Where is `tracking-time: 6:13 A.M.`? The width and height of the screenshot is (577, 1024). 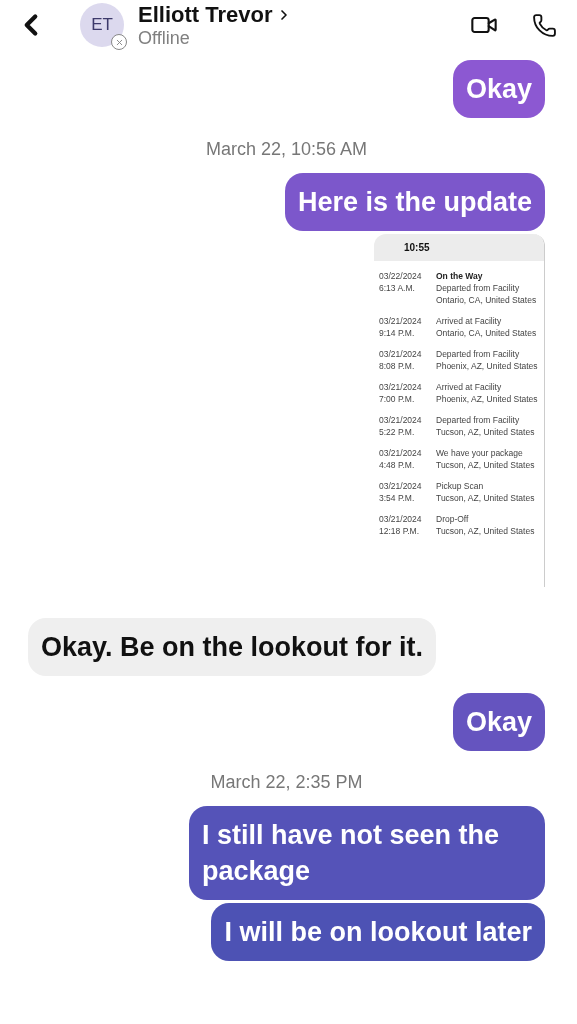 tracking-time: 6:13 A.M. is located at coordinates (397, 288).